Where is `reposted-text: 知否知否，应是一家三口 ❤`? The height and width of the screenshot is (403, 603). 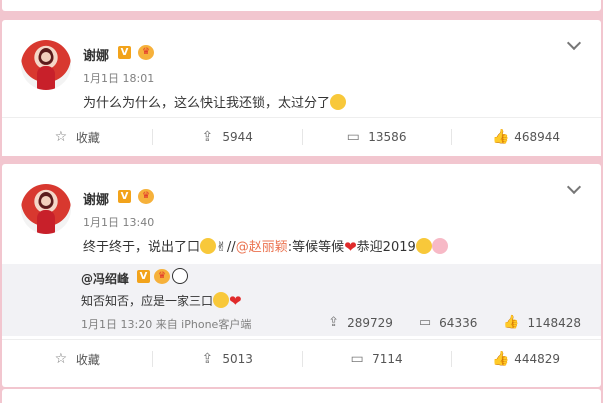 reposted-text: 知否知否，应是一家三口 ❤ is located at coordinates (161, 301).